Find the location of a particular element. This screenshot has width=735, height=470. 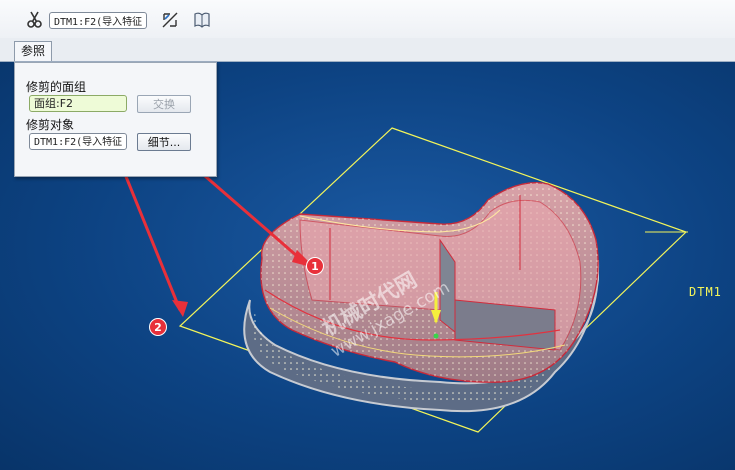

trimmed-quilt-value: 面组:F2 is located at coordinates (54, 103).